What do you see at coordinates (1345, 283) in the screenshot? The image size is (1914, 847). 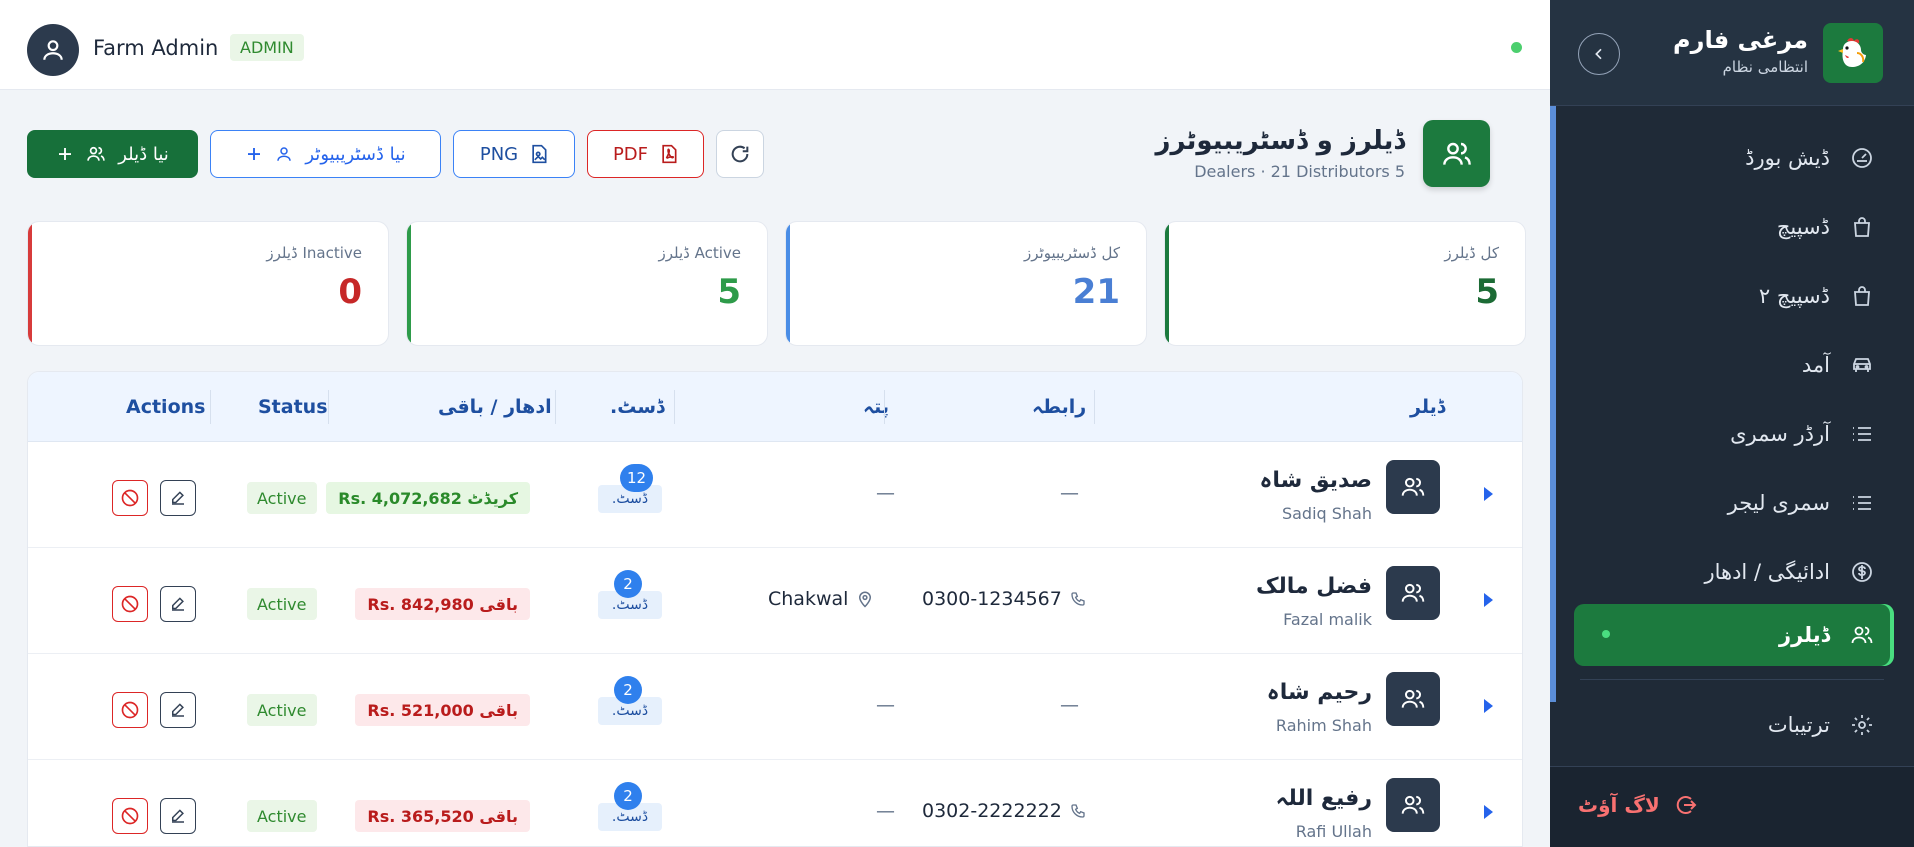 I see `stat-card-total-dealers: کل ڈیلرز 5` at bounding box center [1345, 283].